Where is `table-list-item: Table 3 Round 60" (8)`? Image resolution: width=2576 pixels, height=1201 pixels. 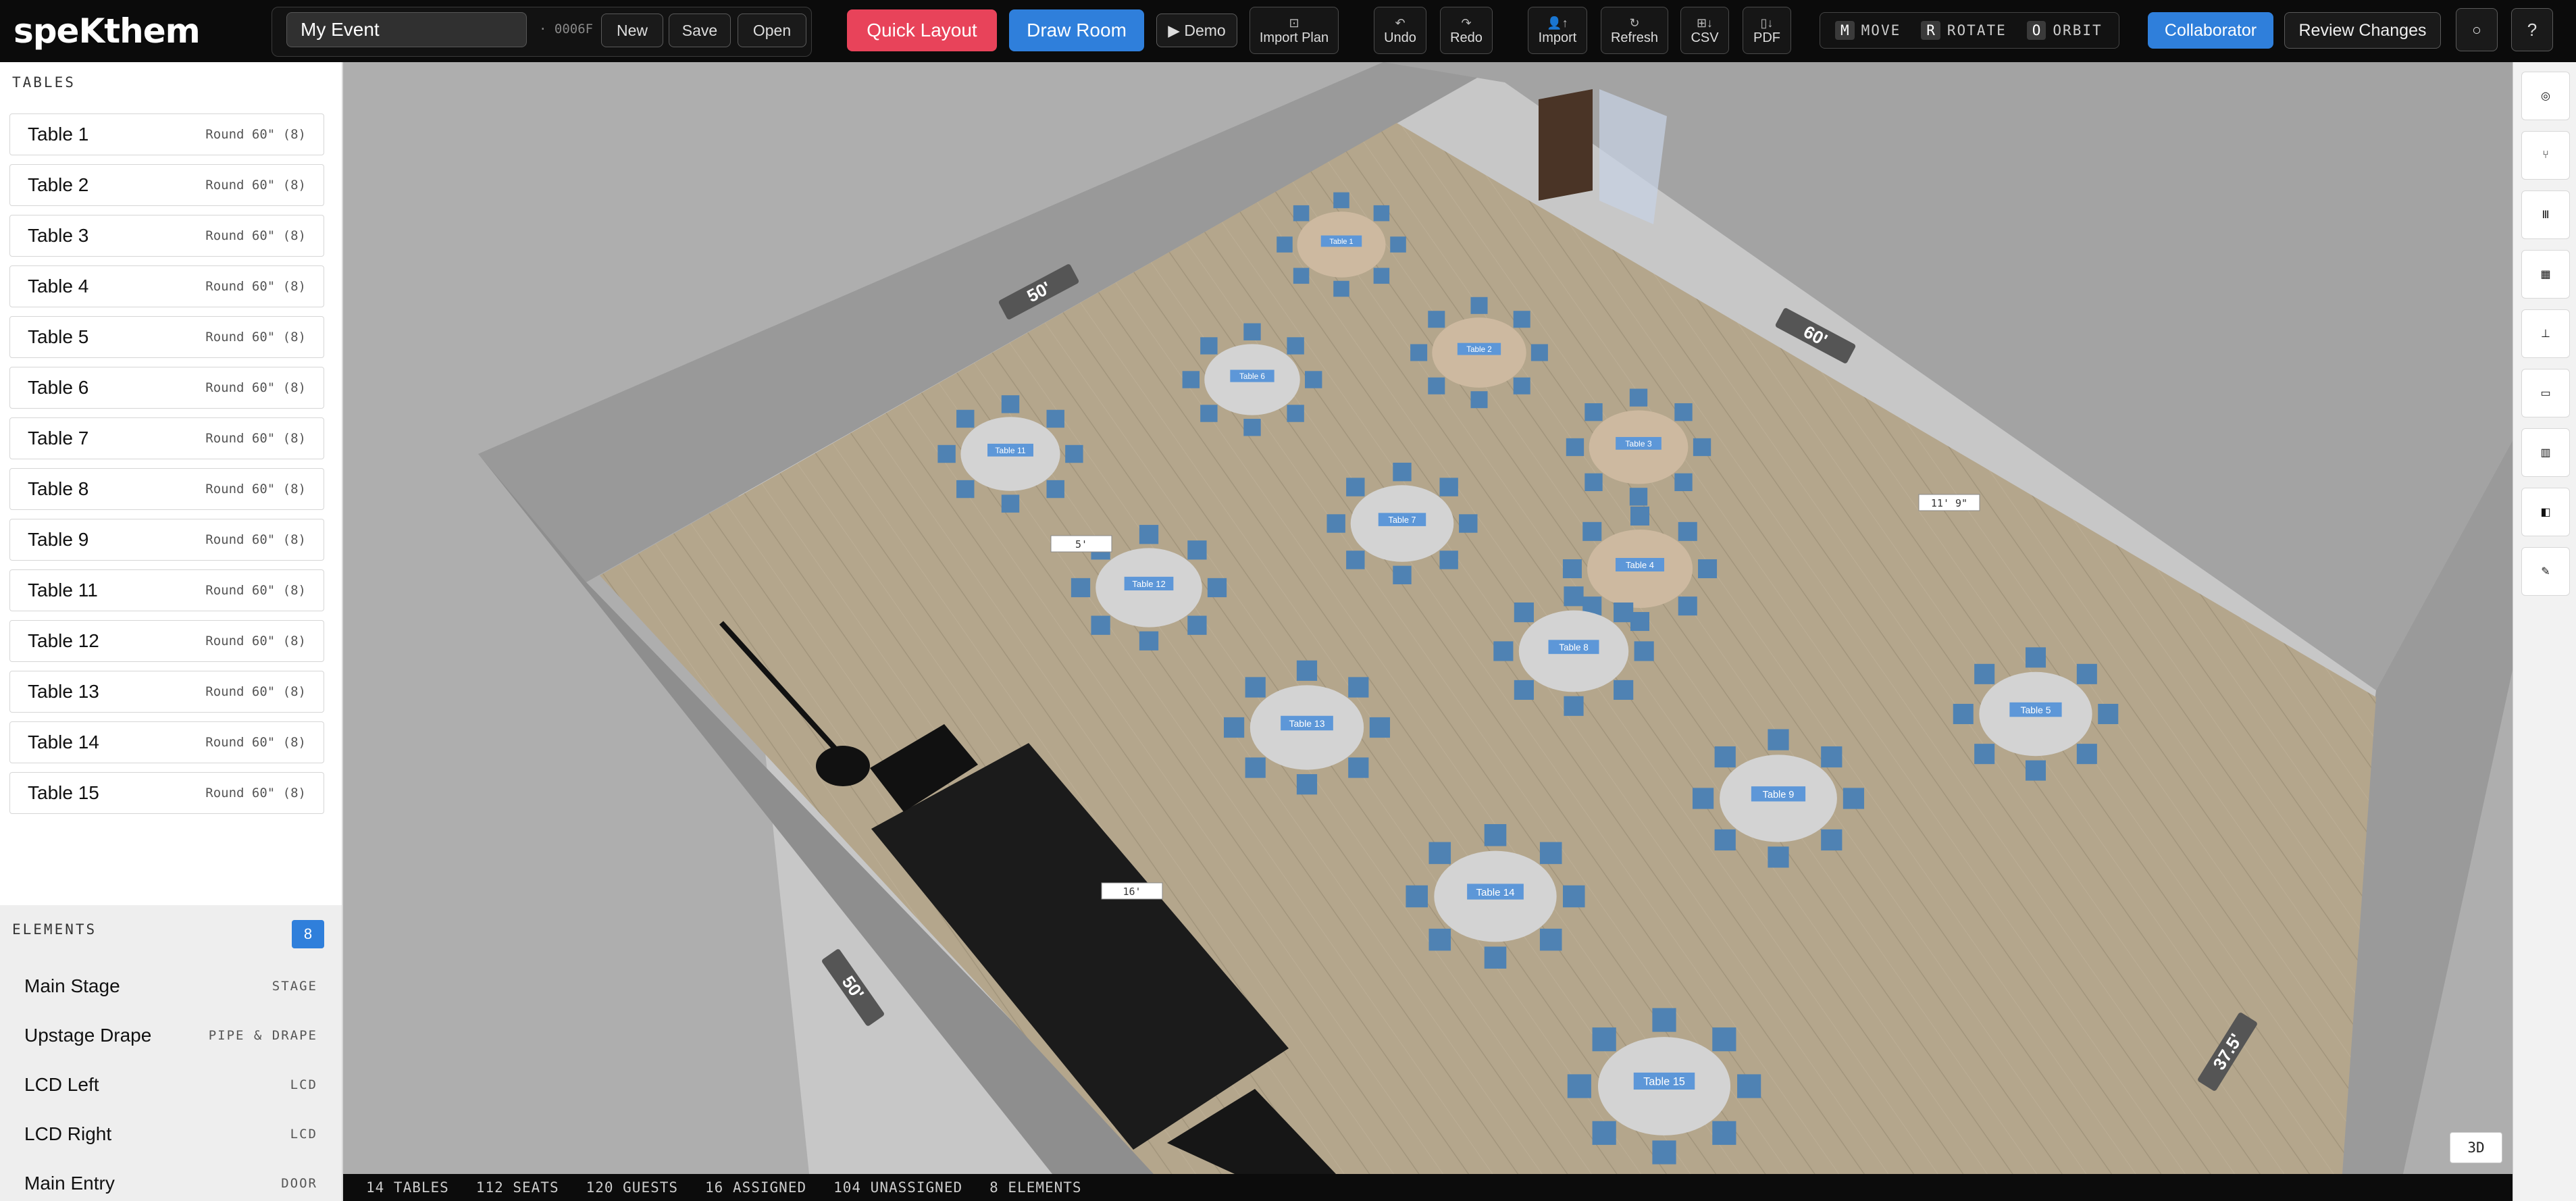
table-list-item: Table 3 Round 60" (8) is located at coordinates (166, 236).